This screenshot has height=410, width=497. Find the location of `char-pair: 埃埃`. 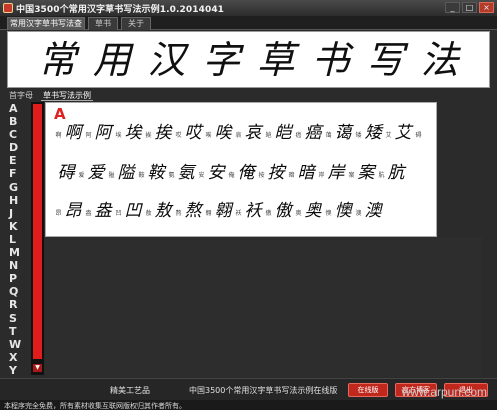

char-pair: 埃埃 is located at coordinates (129, 133).